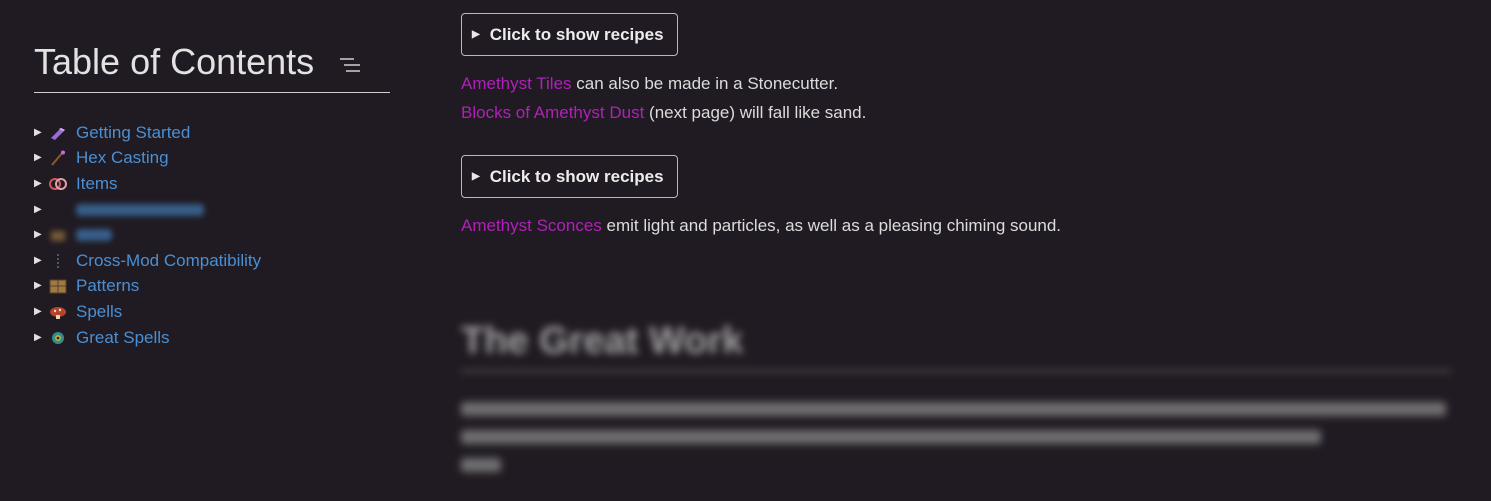 This screenshot has height=501, width=1491. Describe the element at coordinates (531, 225) in the screenshot. I see `item-link-amethyst-sconces: Amethyst Sconces` at that location.